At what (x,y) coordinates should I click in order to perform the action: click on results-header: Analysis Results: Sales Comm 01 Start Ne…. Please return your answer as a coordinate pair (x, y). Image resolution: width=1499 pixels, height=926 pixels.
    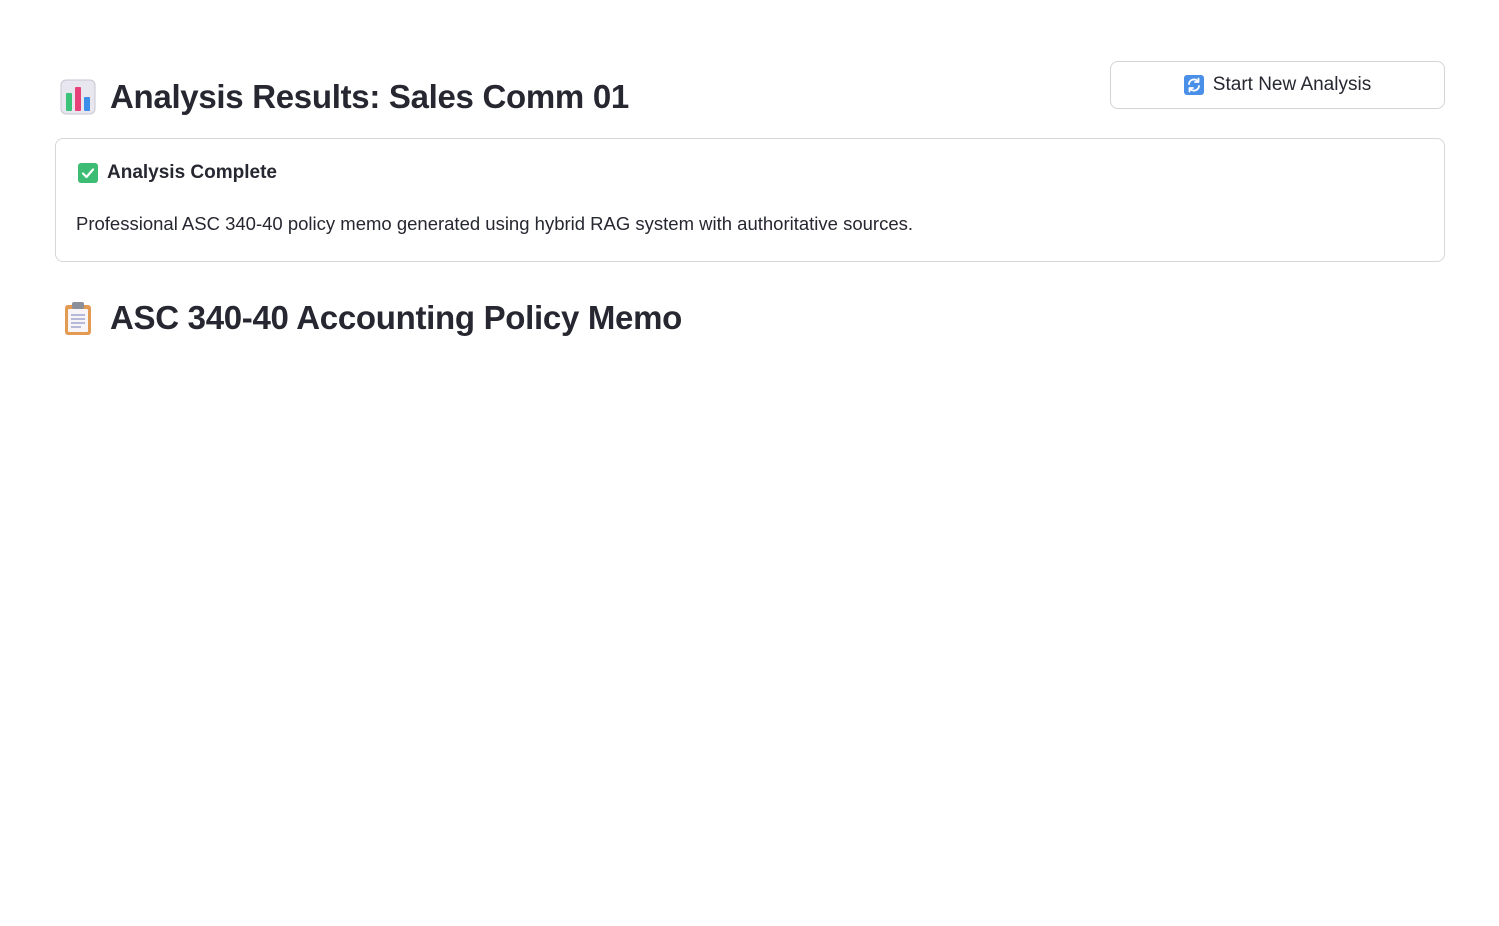
    Looking at the image, I should click on (750, 91).